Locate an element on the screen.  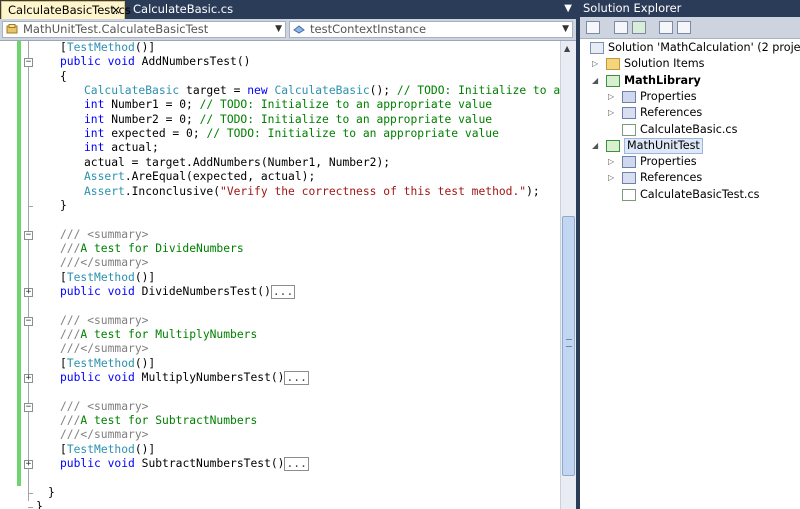
refresh-icon is located at coordinates (639, 27).